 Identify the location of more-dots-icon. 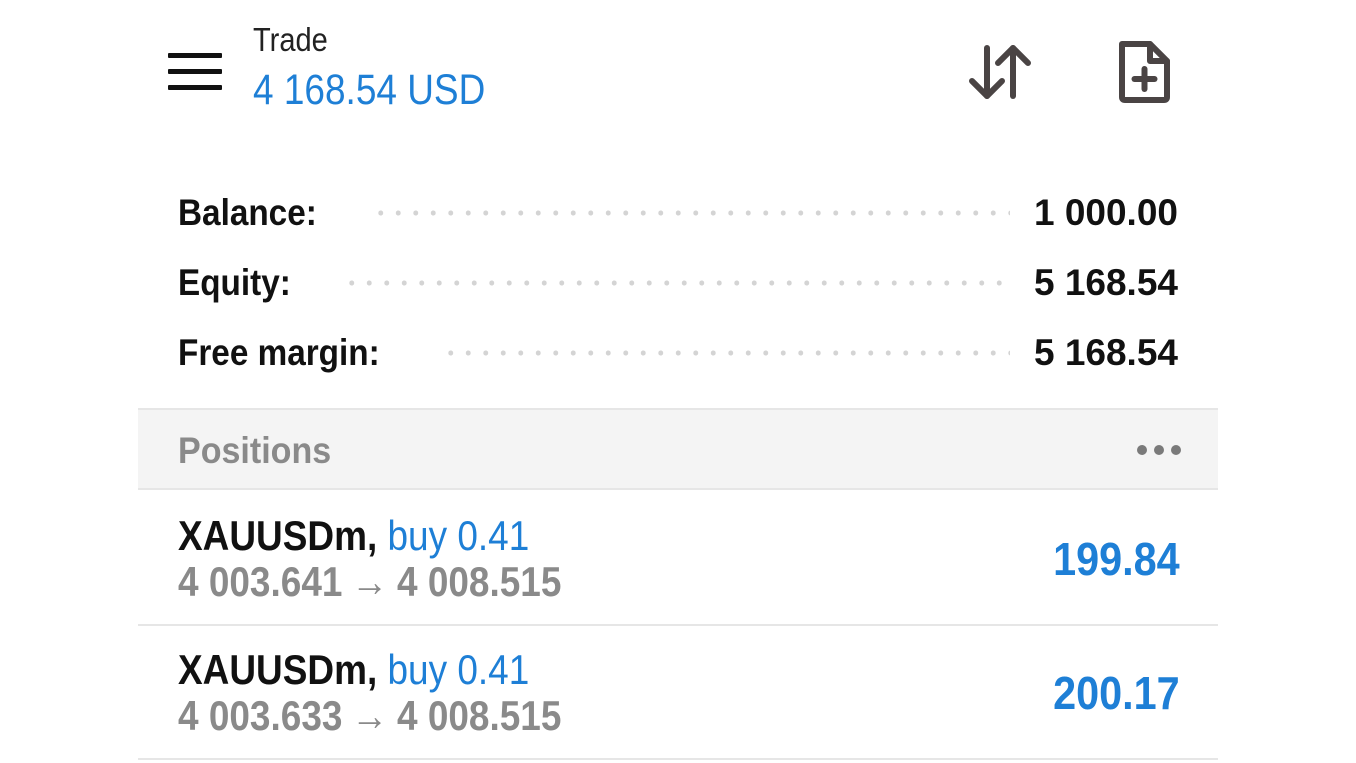
(1159, 450).